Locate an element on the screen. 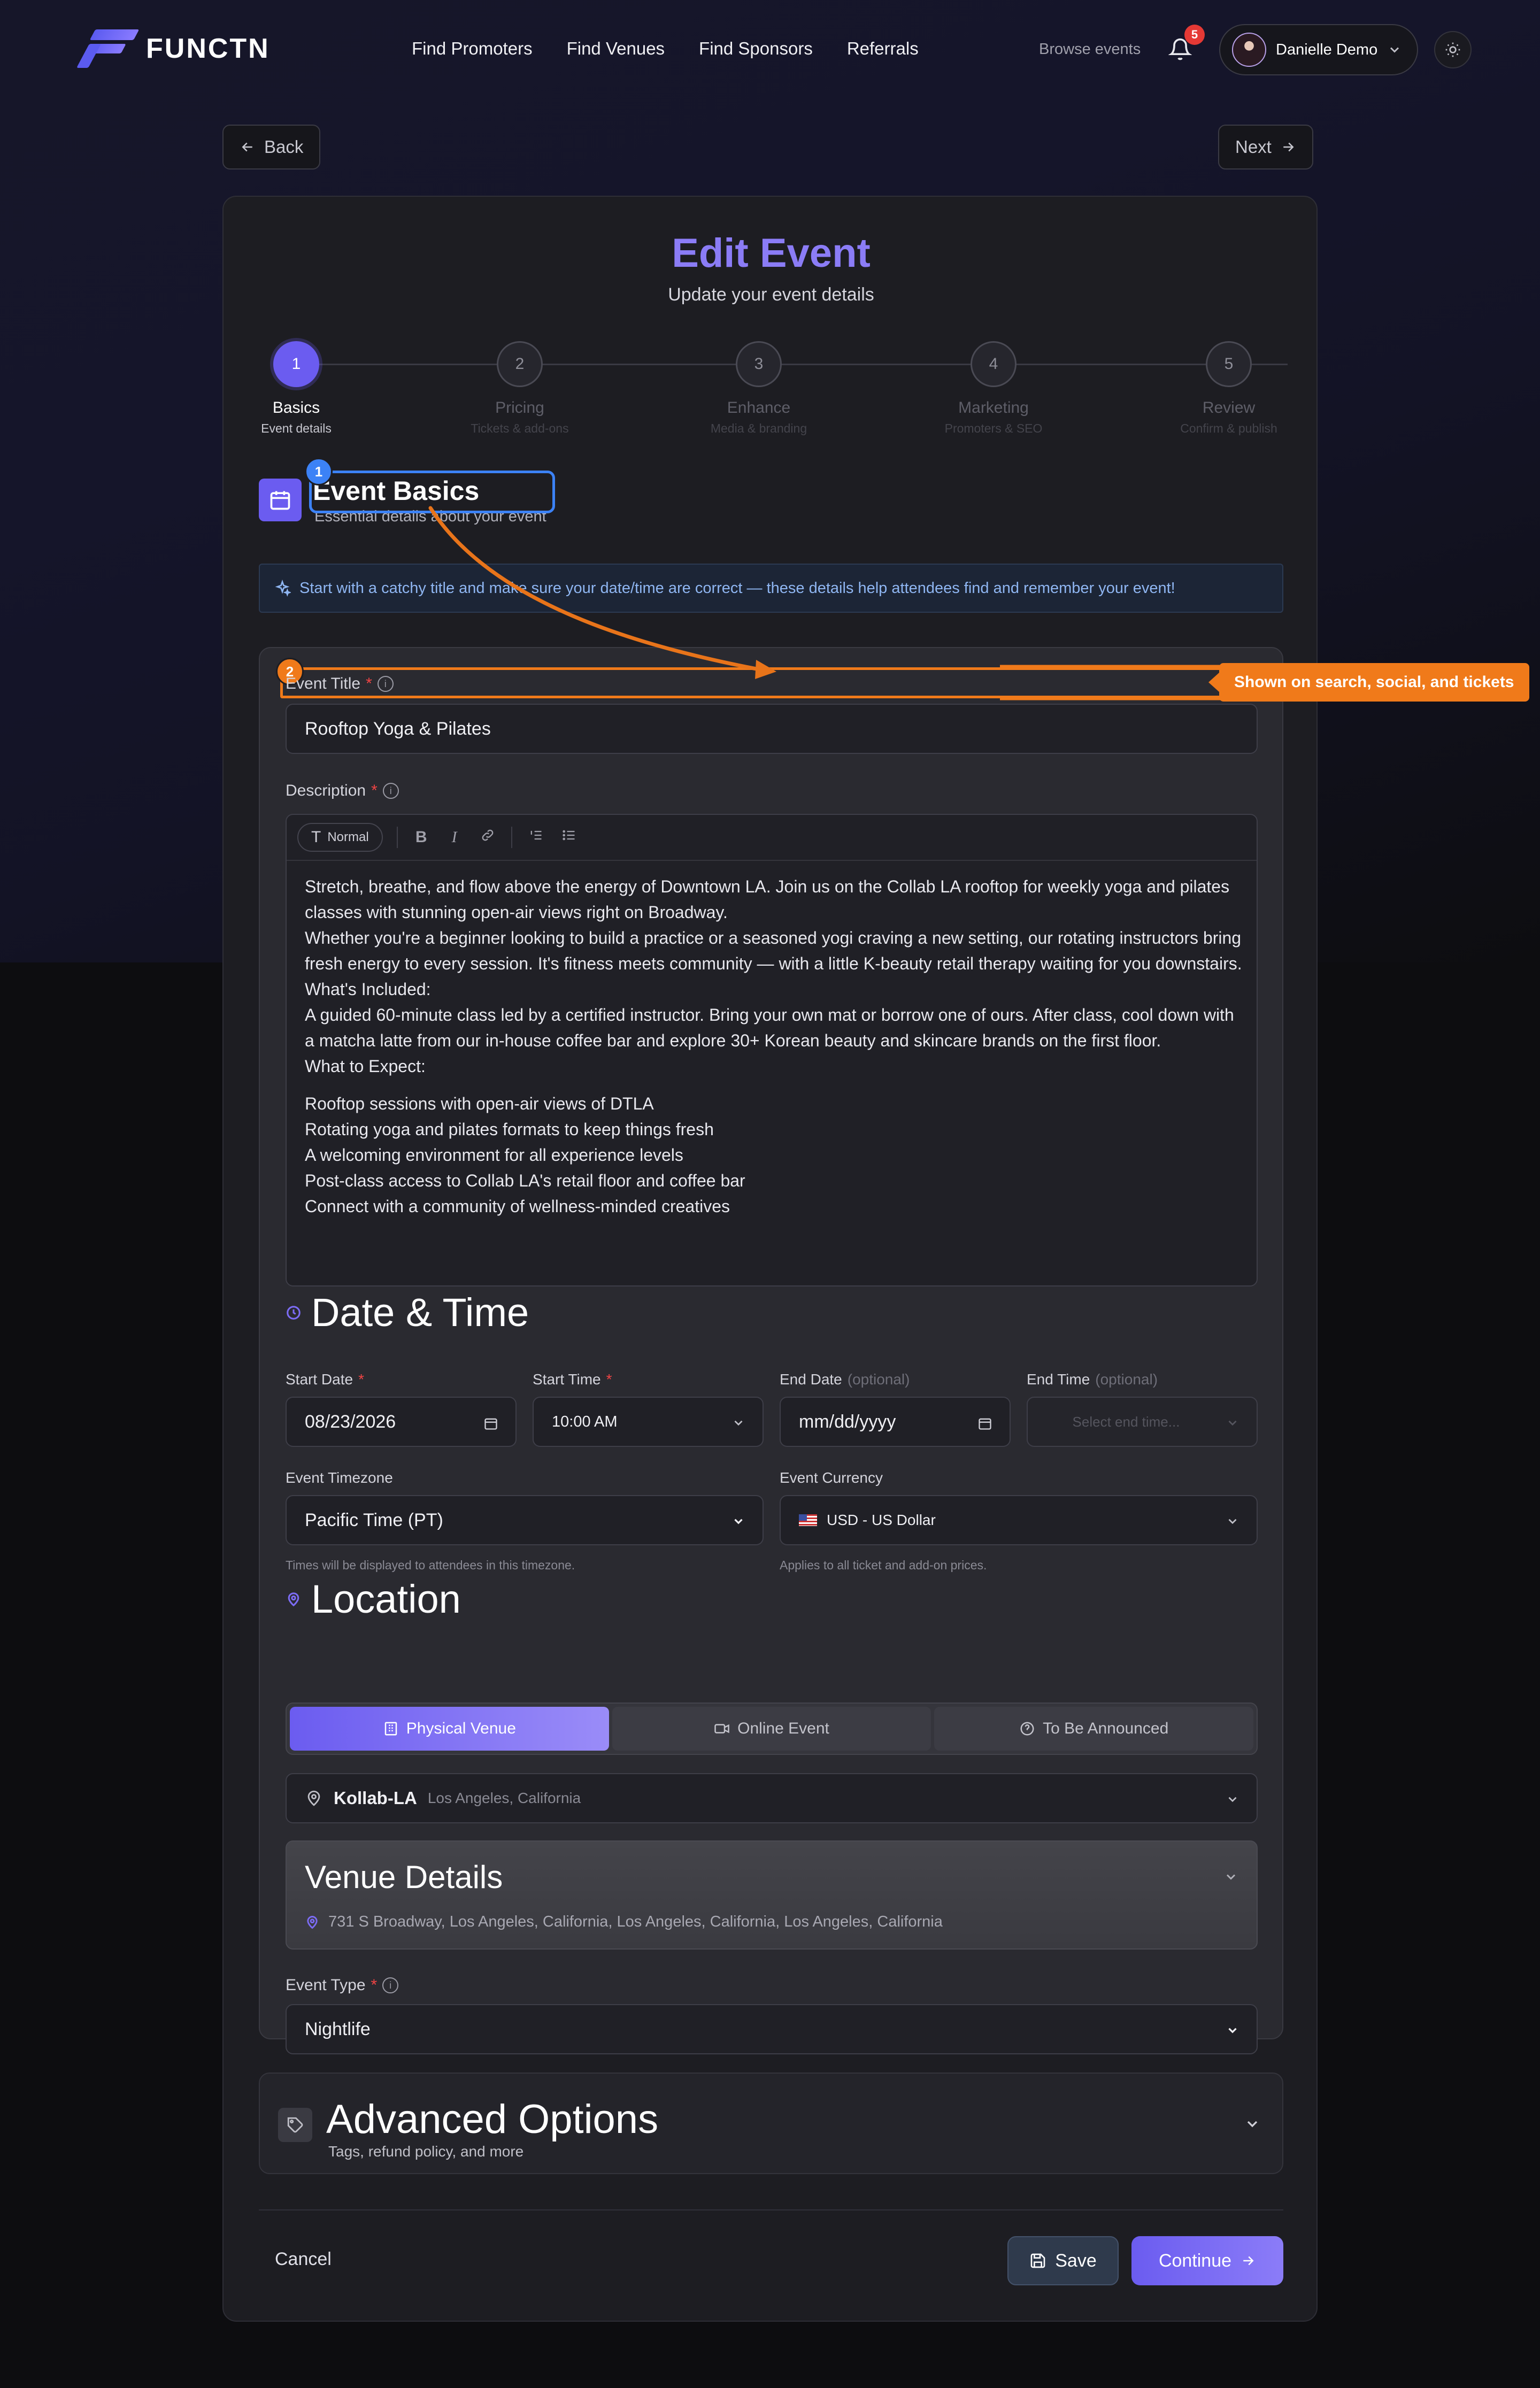  step-marketing: 4 Marketing Promoters & SEO is located at coordinates (993, 388).